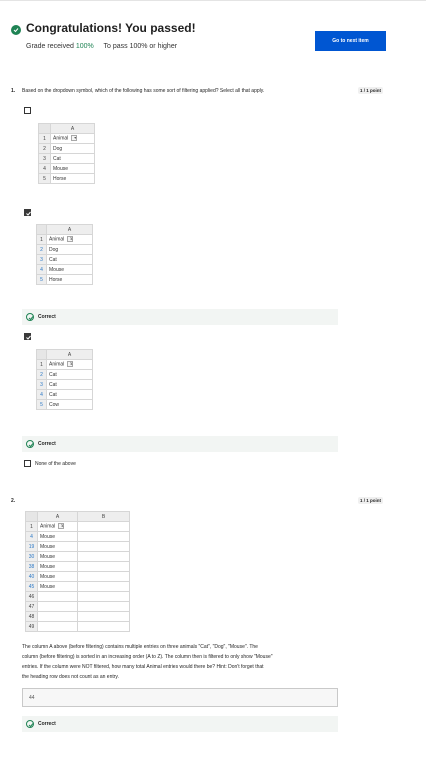  What do you see at coordinates (31, 556) in the screenshot?
I see `row-number: 30` at bounding box center [31, 556].